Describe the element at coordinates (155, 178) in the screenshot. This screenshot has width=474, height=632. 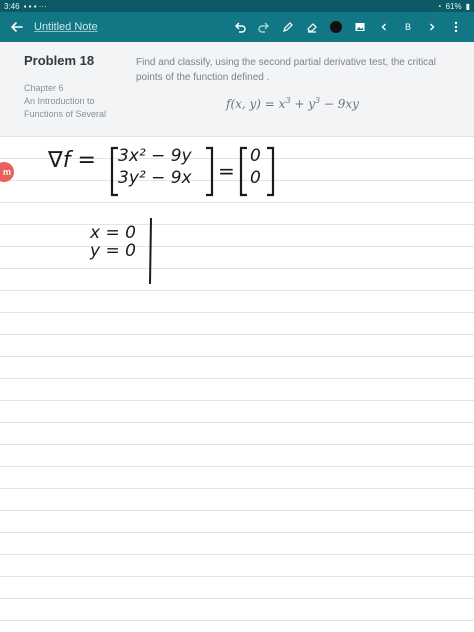
I see `gradient-row: 3y² − 9x` at that location.